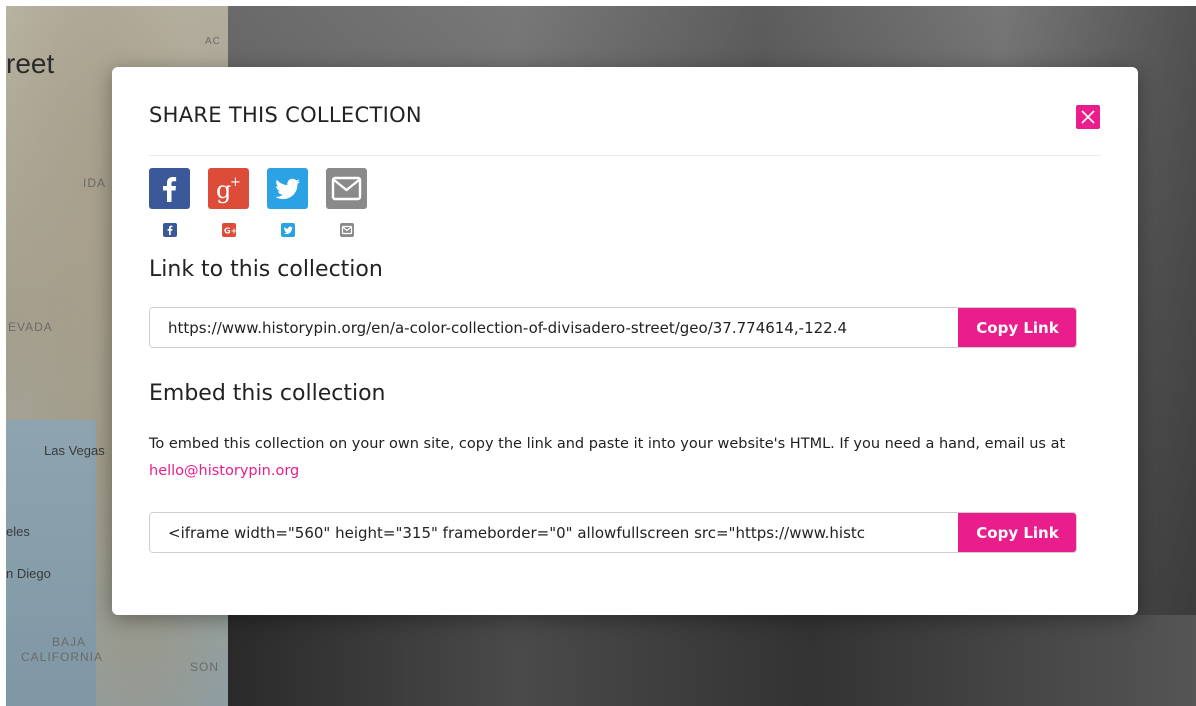 The image size is (1196, 706). What do you see at coordinates (74, 450) in the screenshot?
I see `map-label: Las Vegas` at bounding box center [74, 450].